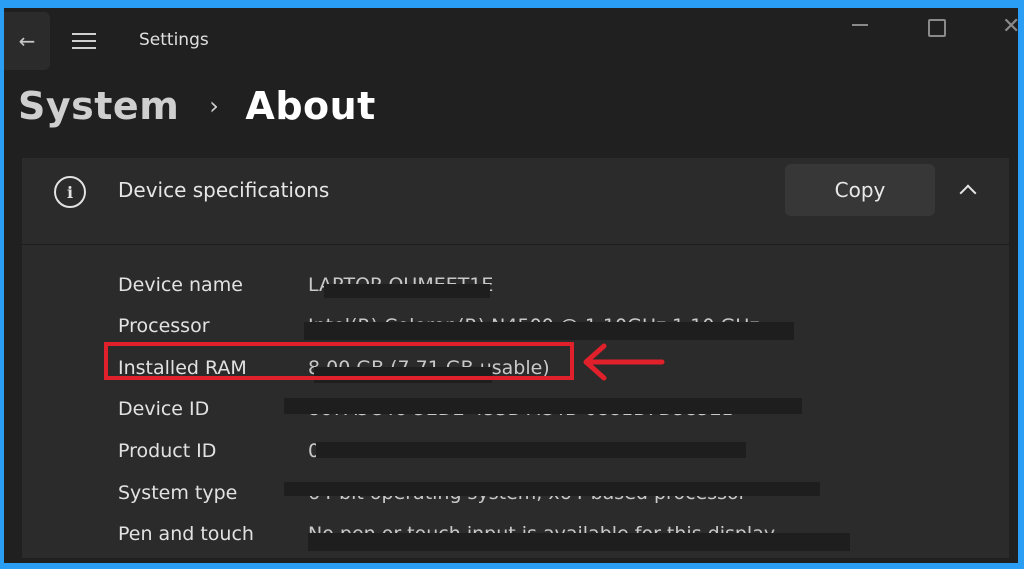 Image resolution: width=1024 pixels, height=569 pixels. I want to click on maximize-icon, so click(937, 28).